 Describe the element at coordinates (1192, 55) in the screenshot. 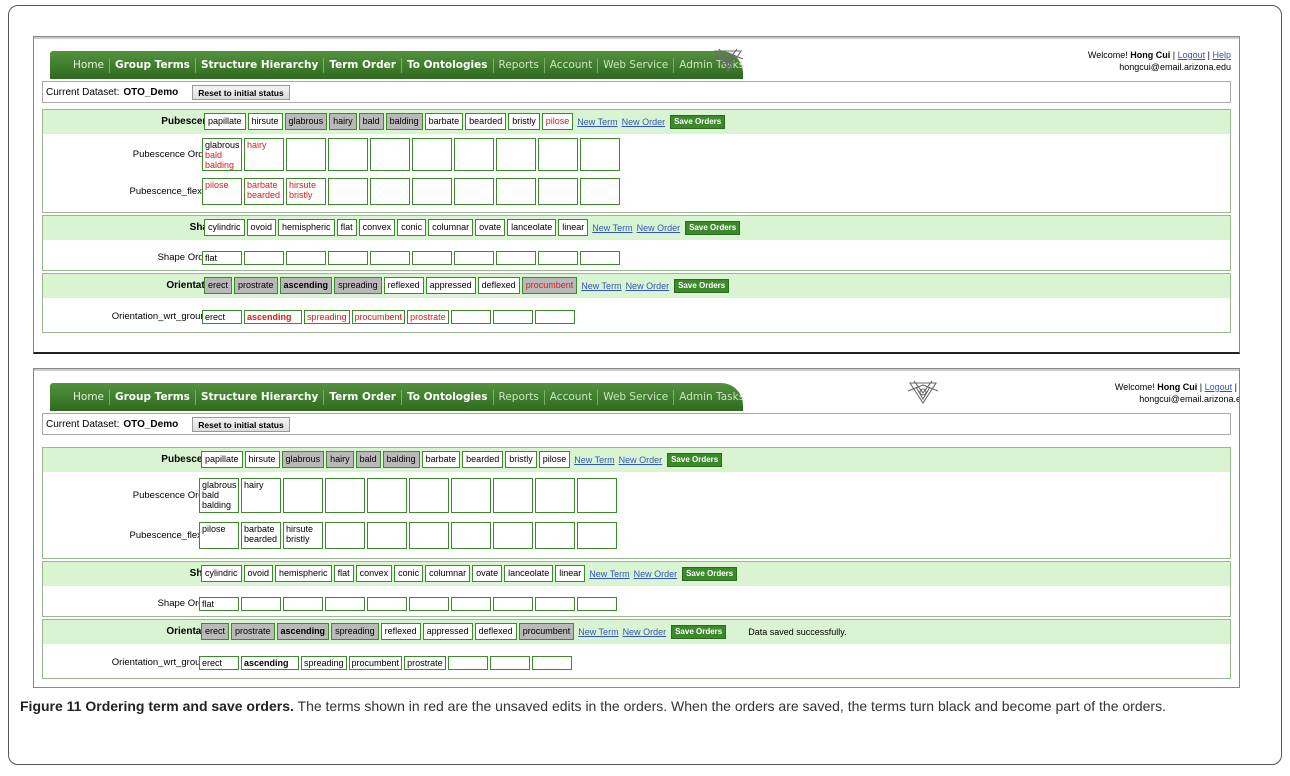

I see `logout-link: Logout` at that location.